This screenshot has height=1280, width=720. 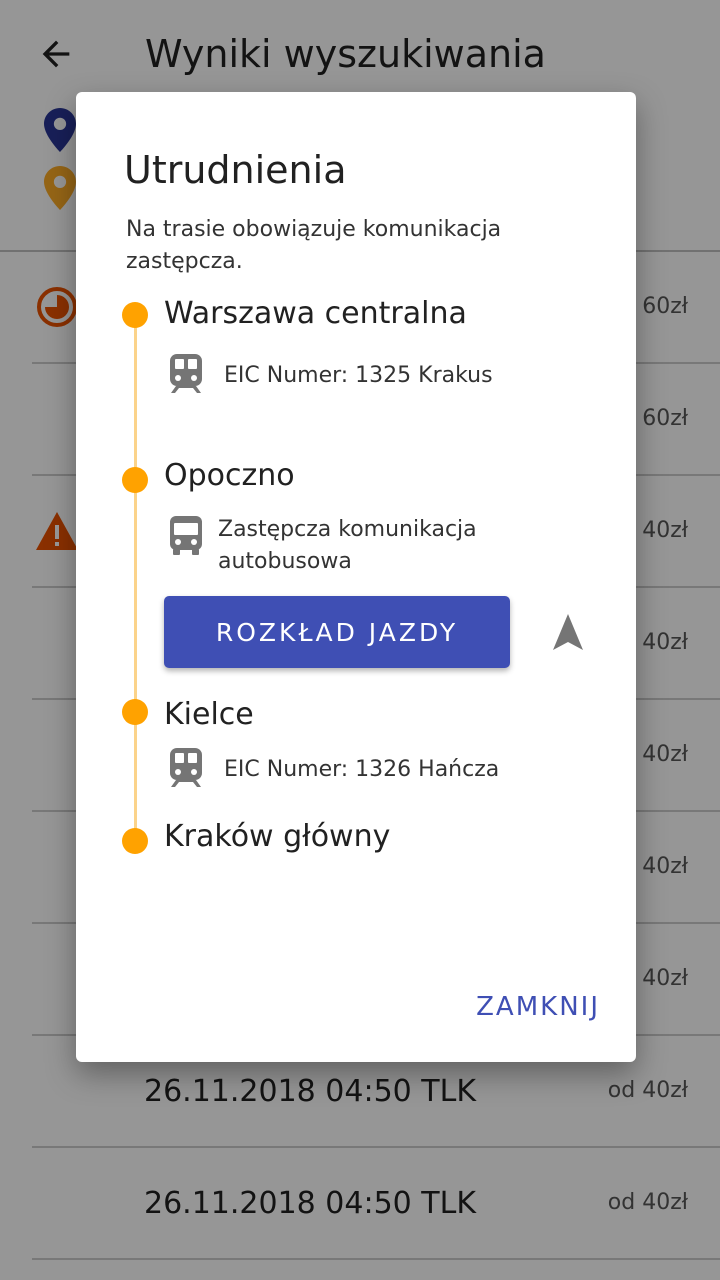 I want to click on schedule-button: ROZKŁAD JAZDY, so click(x=337, y=632).